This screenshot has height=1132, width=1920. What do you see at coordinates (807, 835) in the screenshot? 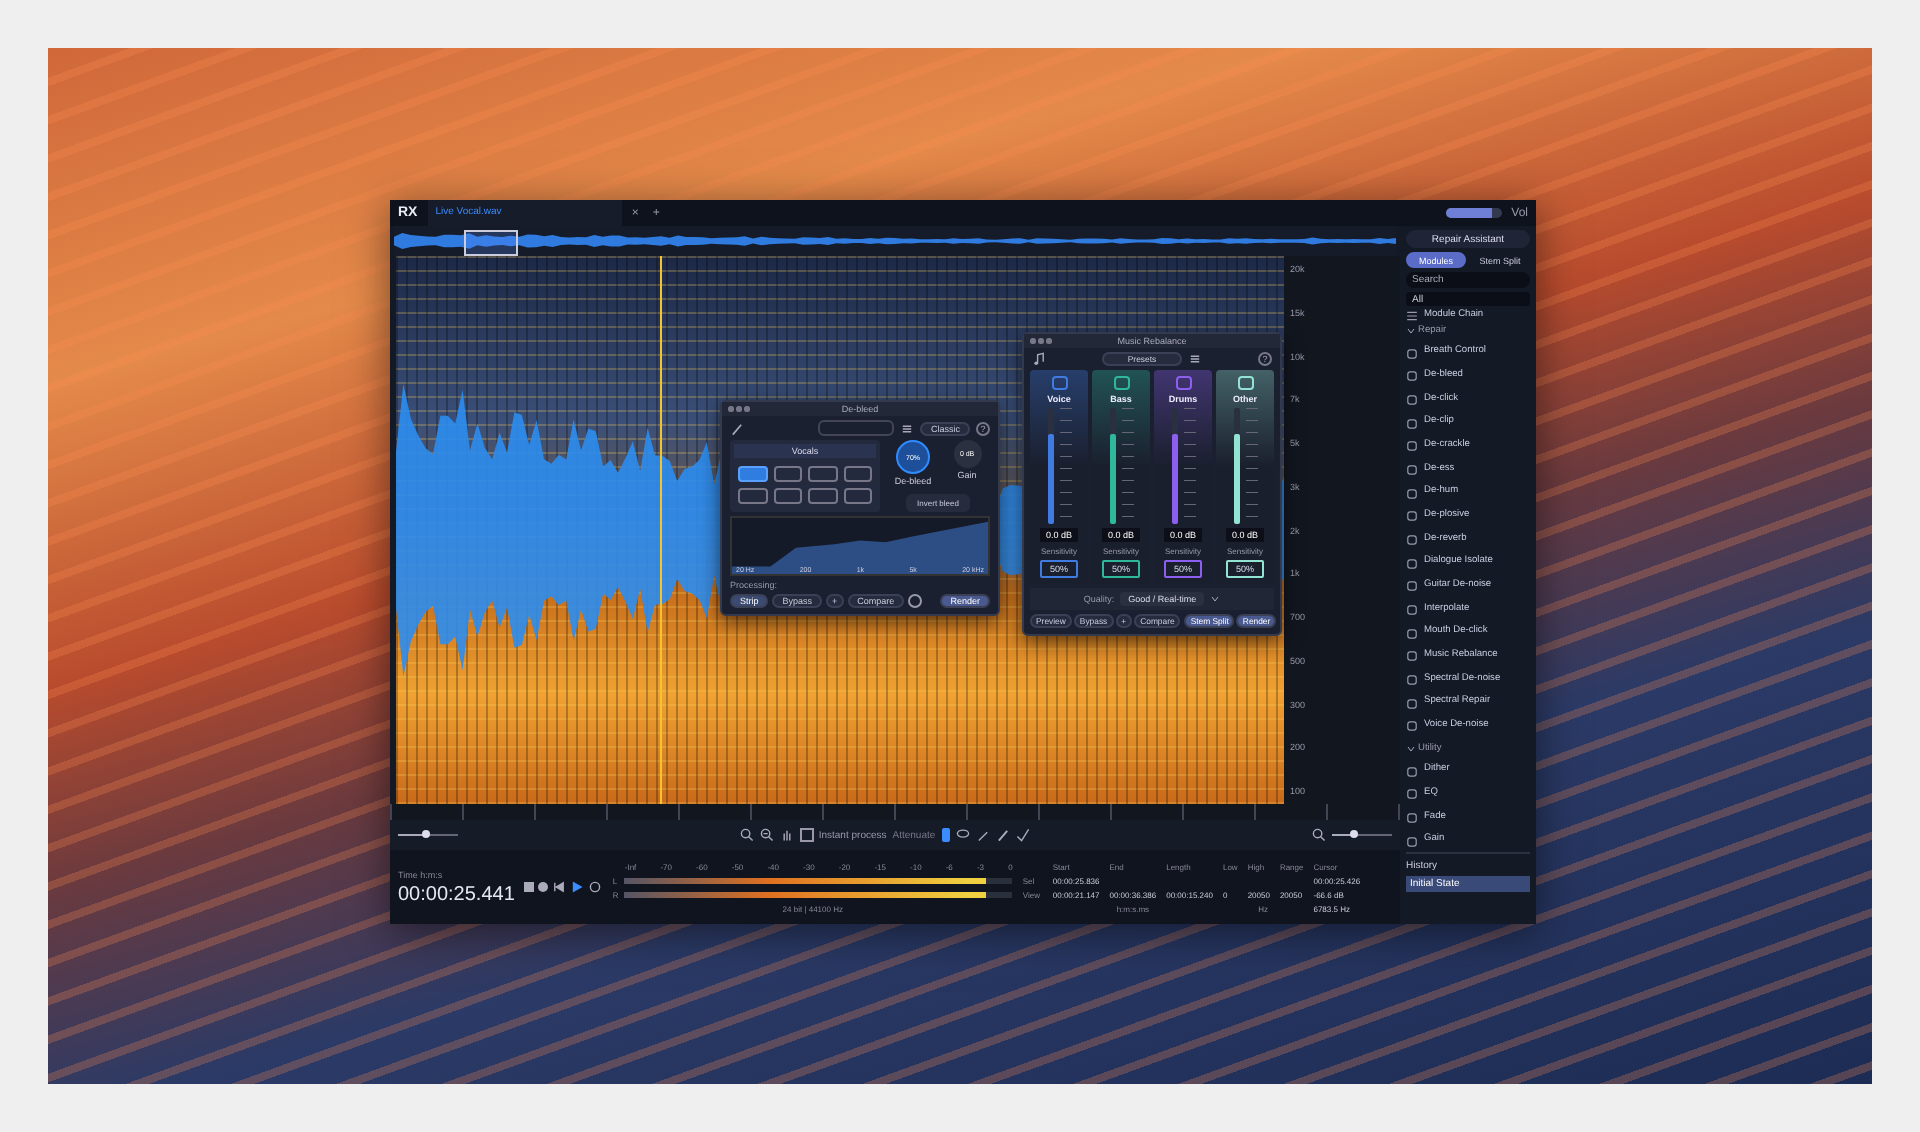
I see `checkbox` at bounding box center [807, 835].